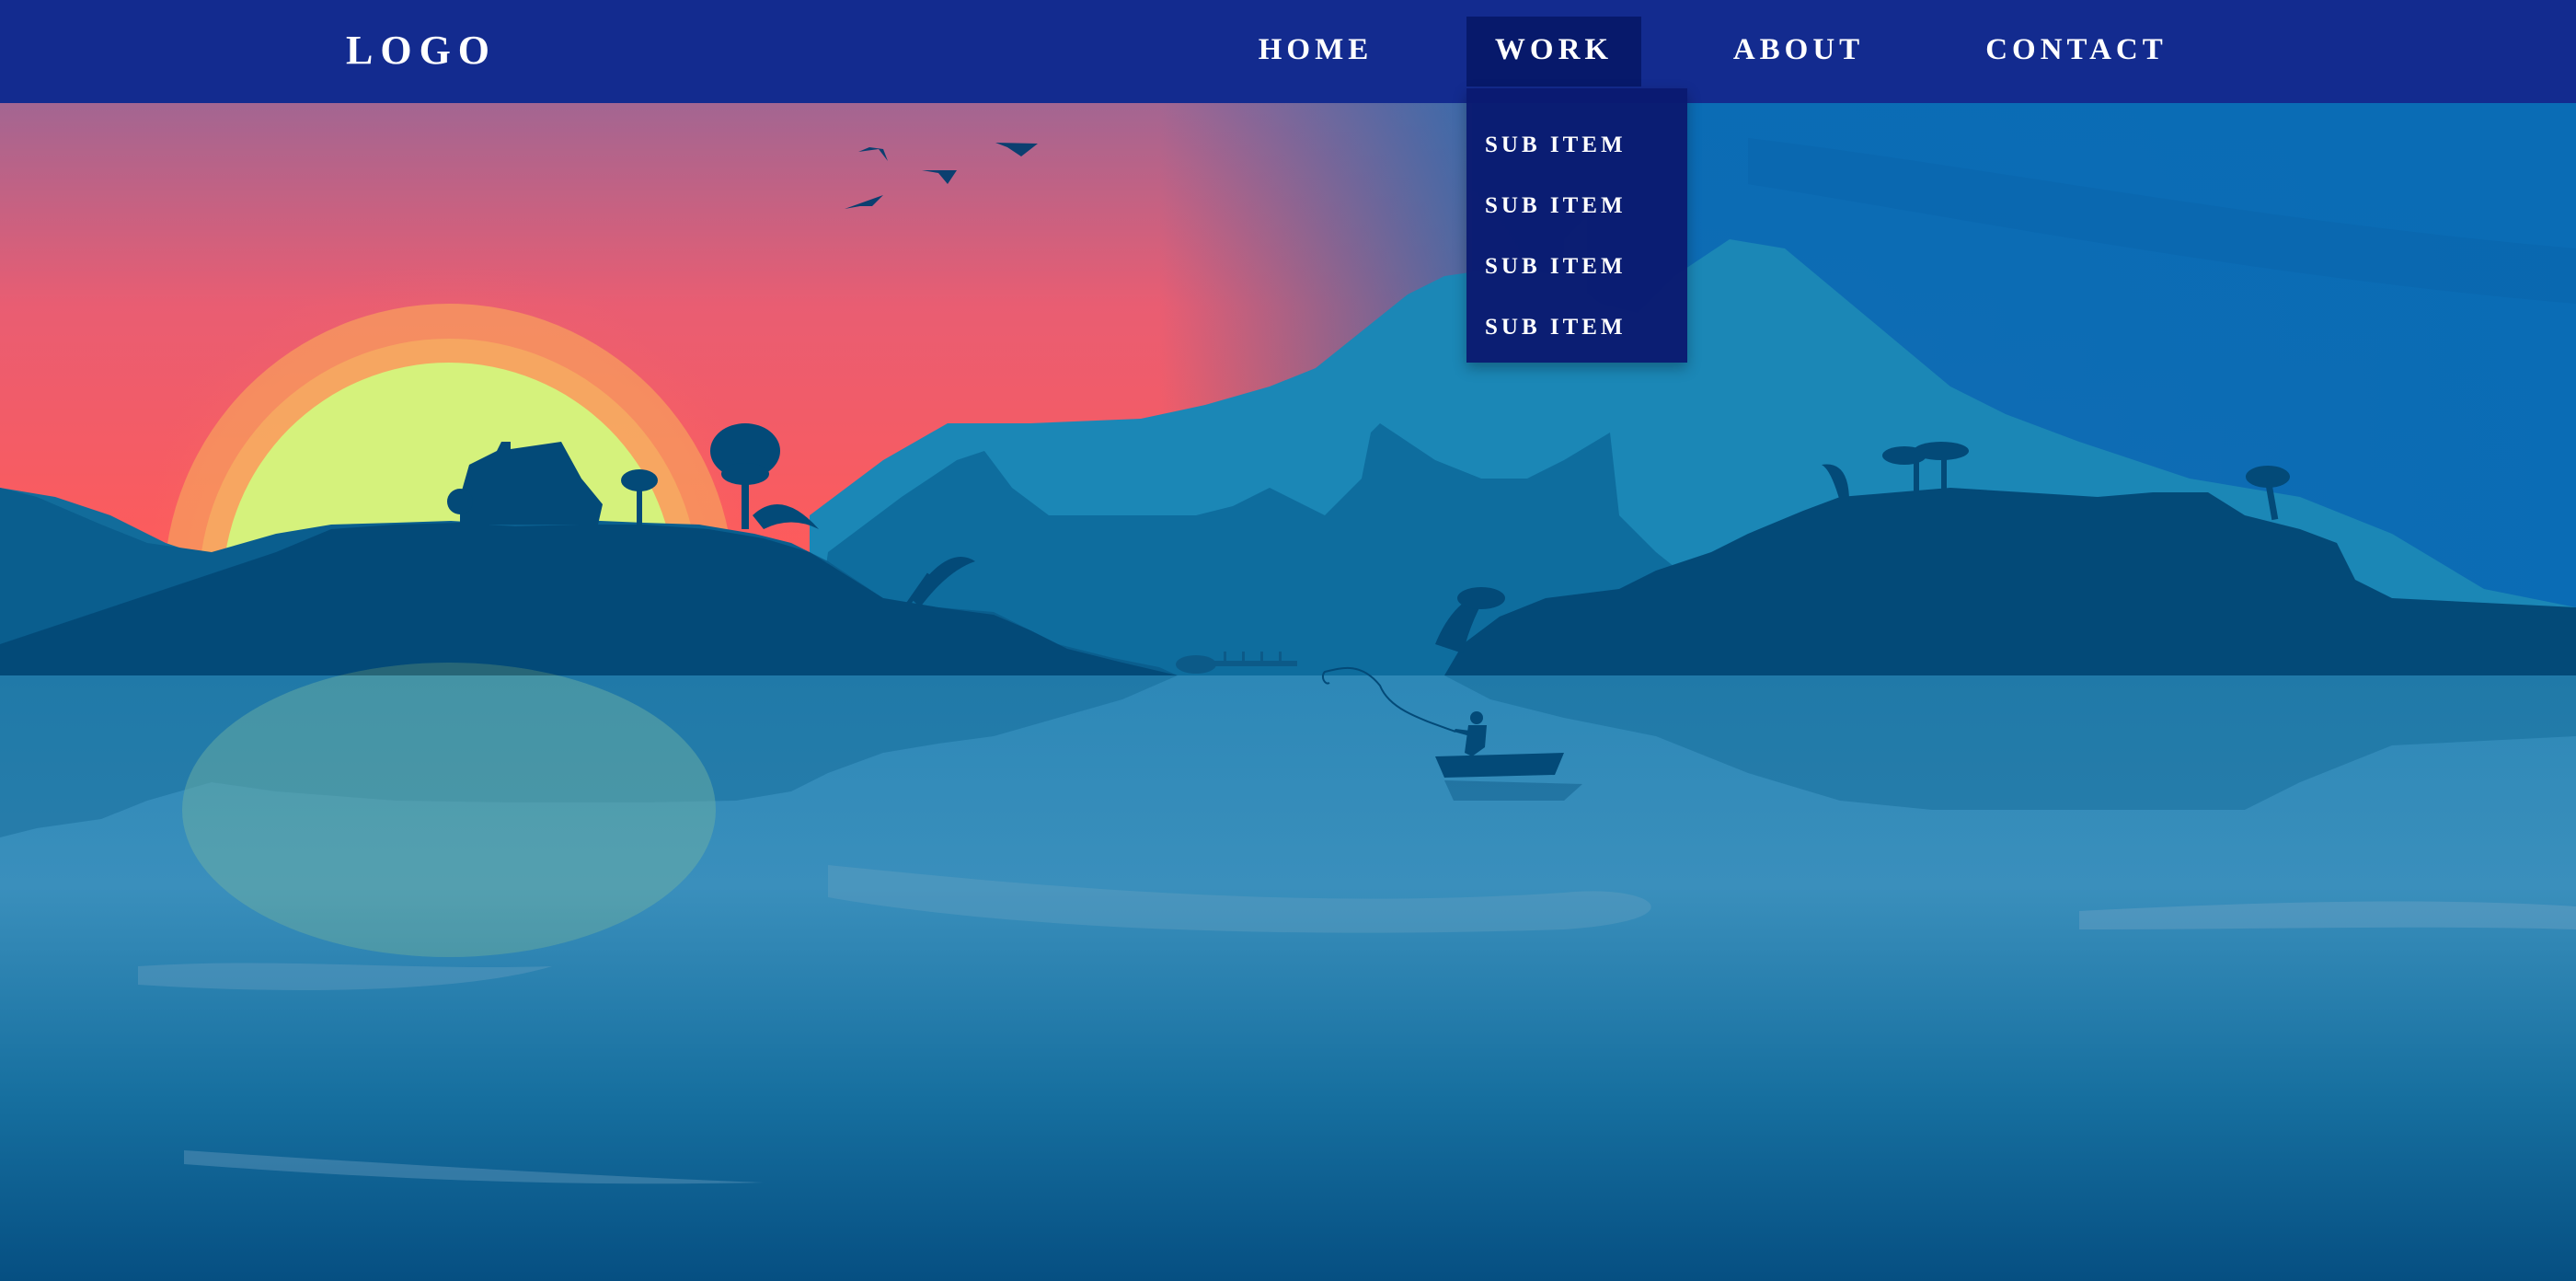 The height and width of the screenshot is (1281, 2576). I want to click on logo: LOGO, so click(421, 50).